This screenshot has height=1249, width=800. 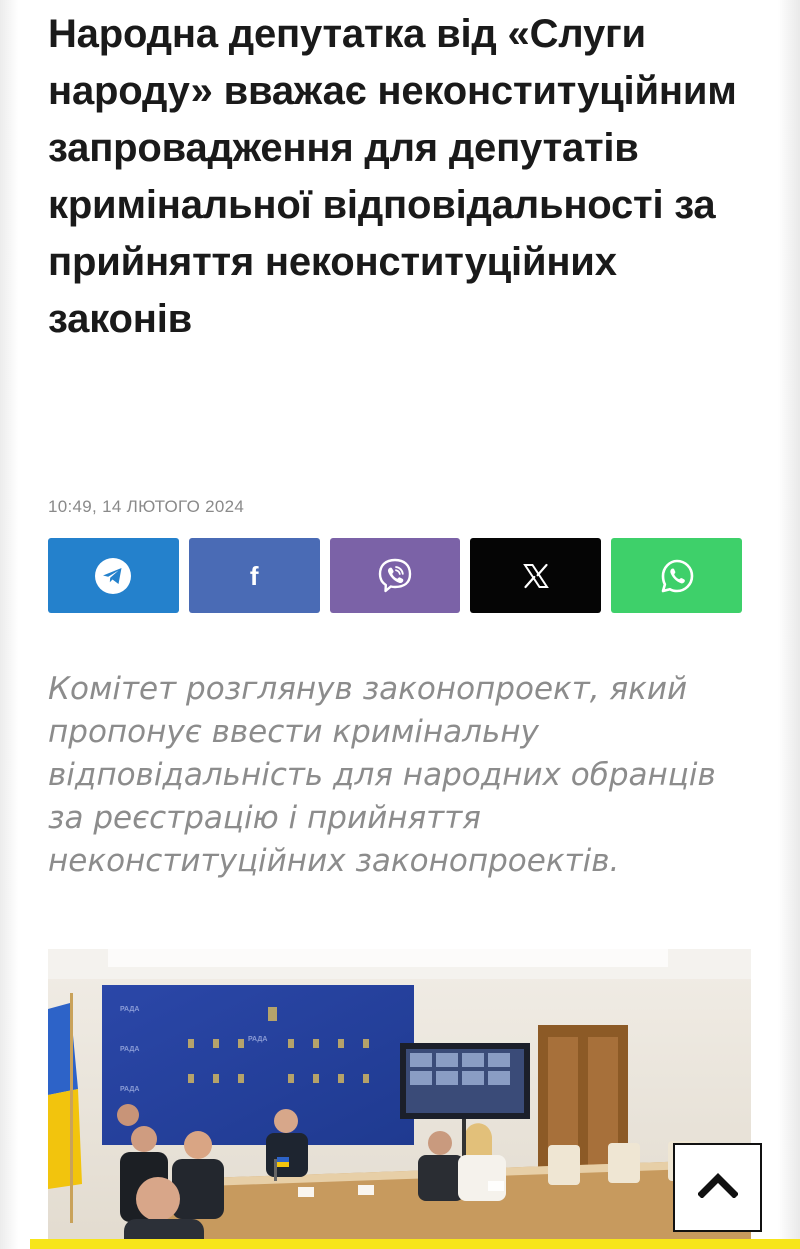 I want to click on scroll-to-top-button, so click(x=717, y=1187).